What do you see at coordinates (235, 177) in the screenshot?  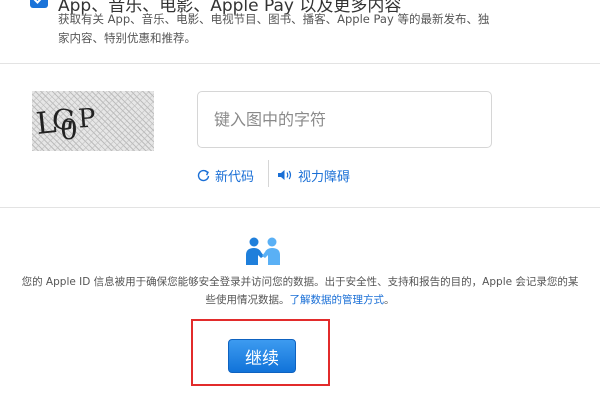 I see `new-code-label: 新代码` at bounding box center [235, 177].